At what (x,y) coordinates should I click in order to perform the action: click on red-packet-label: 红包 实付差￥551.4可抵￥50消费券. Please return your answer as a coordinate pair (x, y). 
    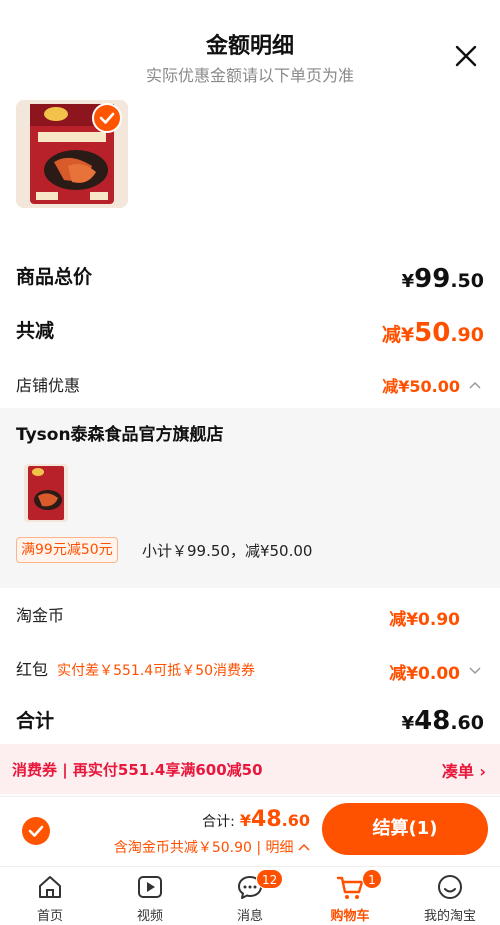
    Looking at the image, I should click on (135, 668).